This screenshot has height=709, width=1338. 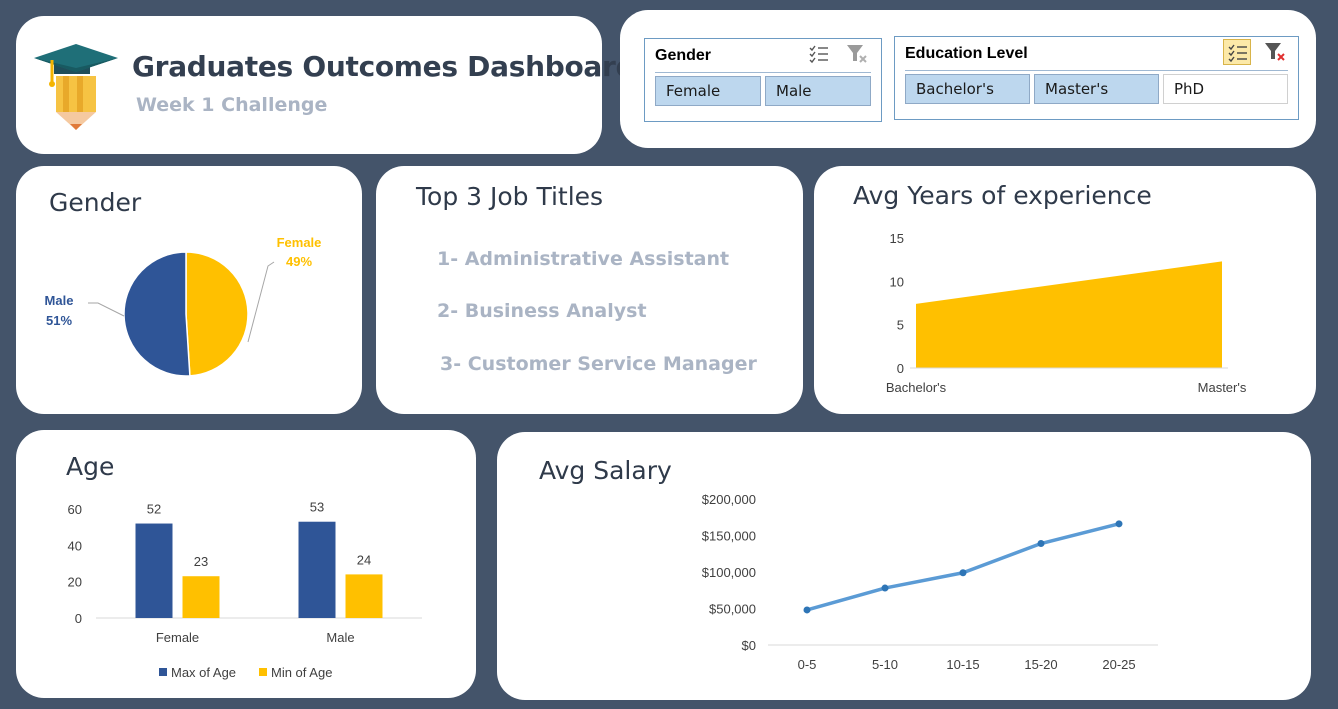 What do you see at coordinates (897, 238) in the screenshot?
I see `y-tick-label: 15` at bounding box center [897, 238].